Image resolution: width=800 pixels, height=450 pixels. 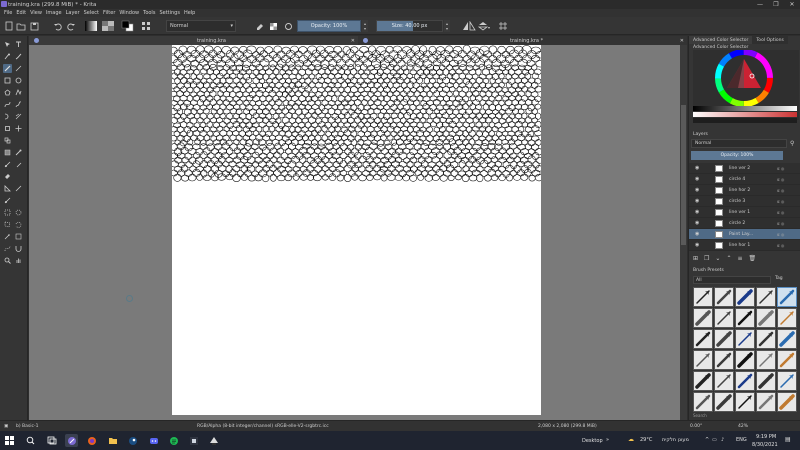 What do you see at coordinates (732, 280) in the screenshot?
I see `preset-filter-select: All` at bounding box center [732, 280].